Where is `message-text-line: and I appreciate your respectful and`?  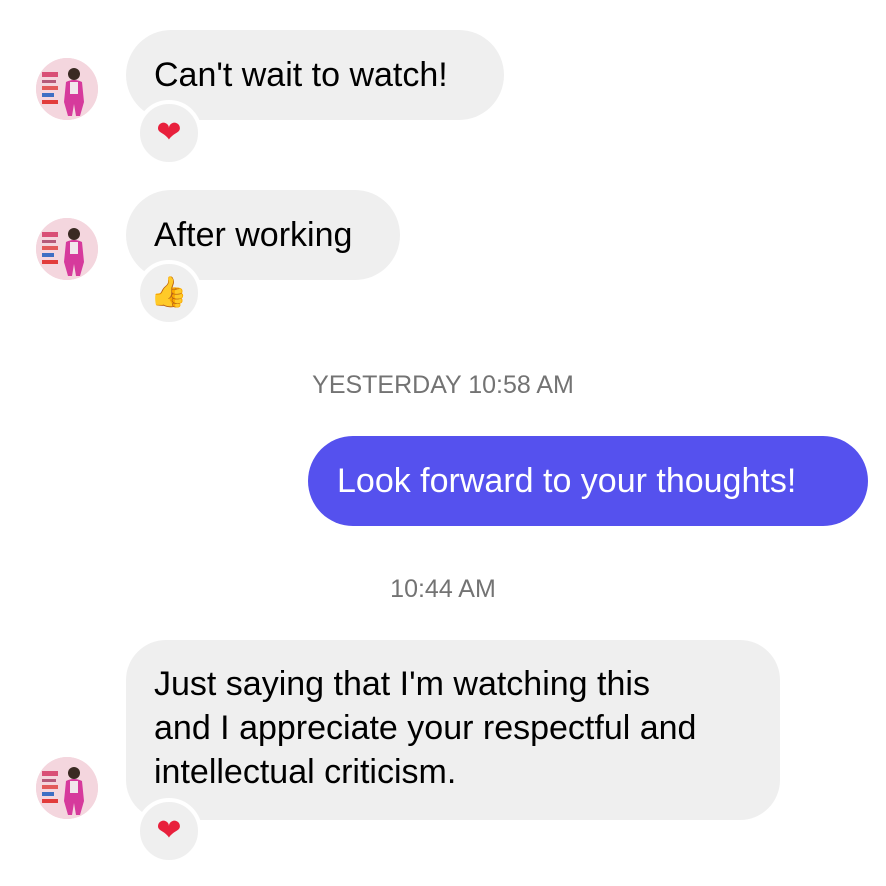
message-text-line: and I appreciate your respectful and is located at coordinates (425, 728).